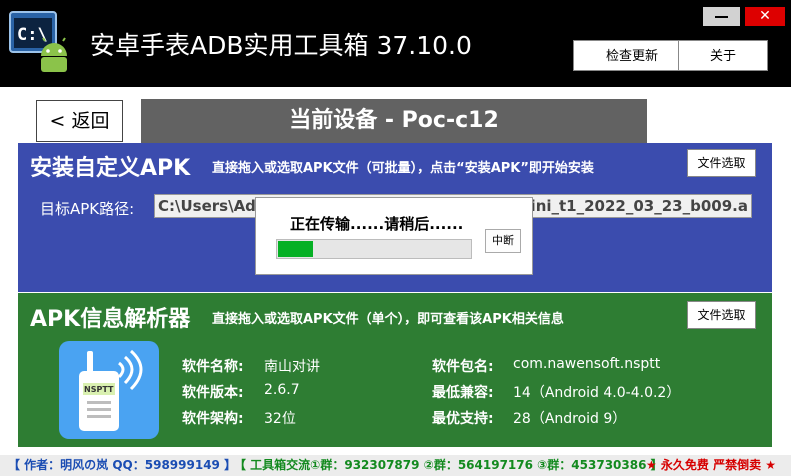  What do you see at coordinates (87, 209) in the screenshot?
I see `path-label: 目标APK路径:` at bounding box center [87, 209].